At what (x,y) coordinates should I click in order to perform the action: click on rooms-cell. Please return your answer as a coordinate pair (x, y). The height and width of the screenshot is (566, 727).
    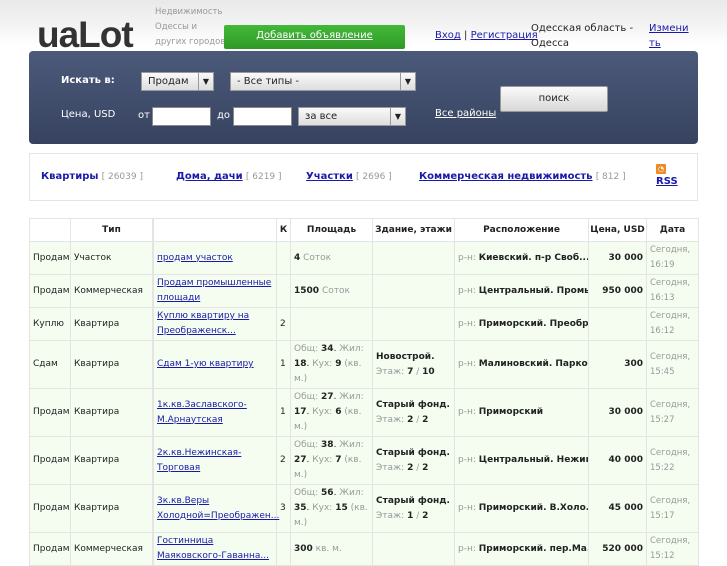
    Looking at the image, I should click on (283, 291).